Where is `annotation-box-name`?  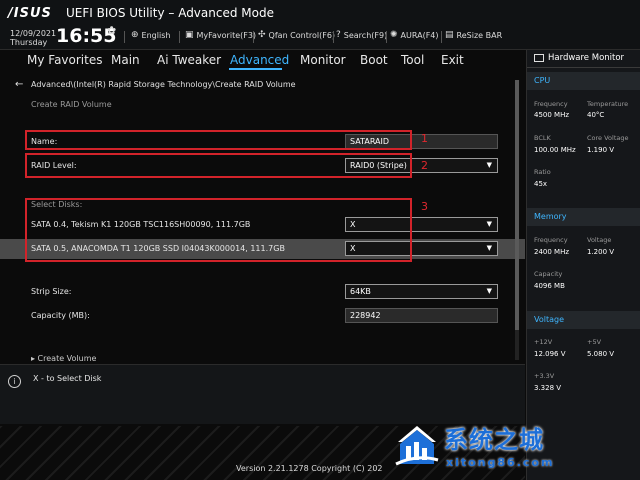
annotation-box-name is located at coordinates (218, 140).